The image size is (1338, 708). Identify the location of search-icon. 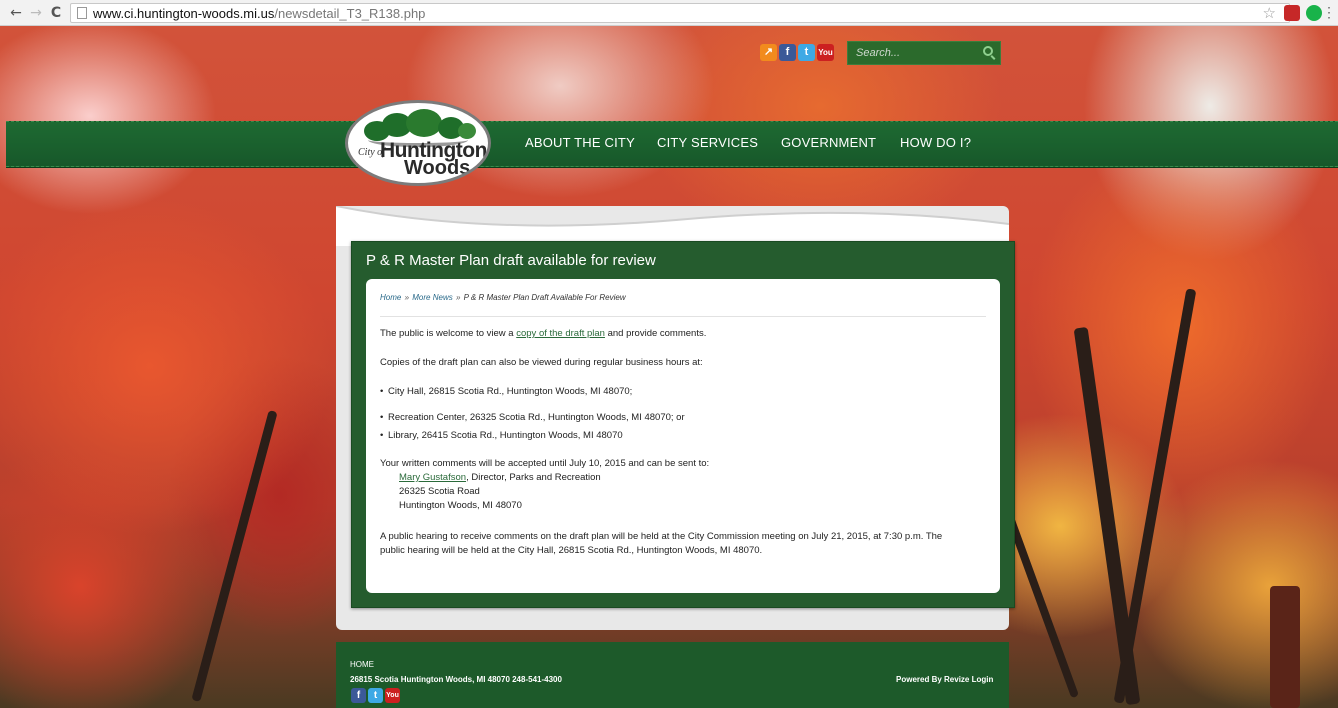
(988, 51).